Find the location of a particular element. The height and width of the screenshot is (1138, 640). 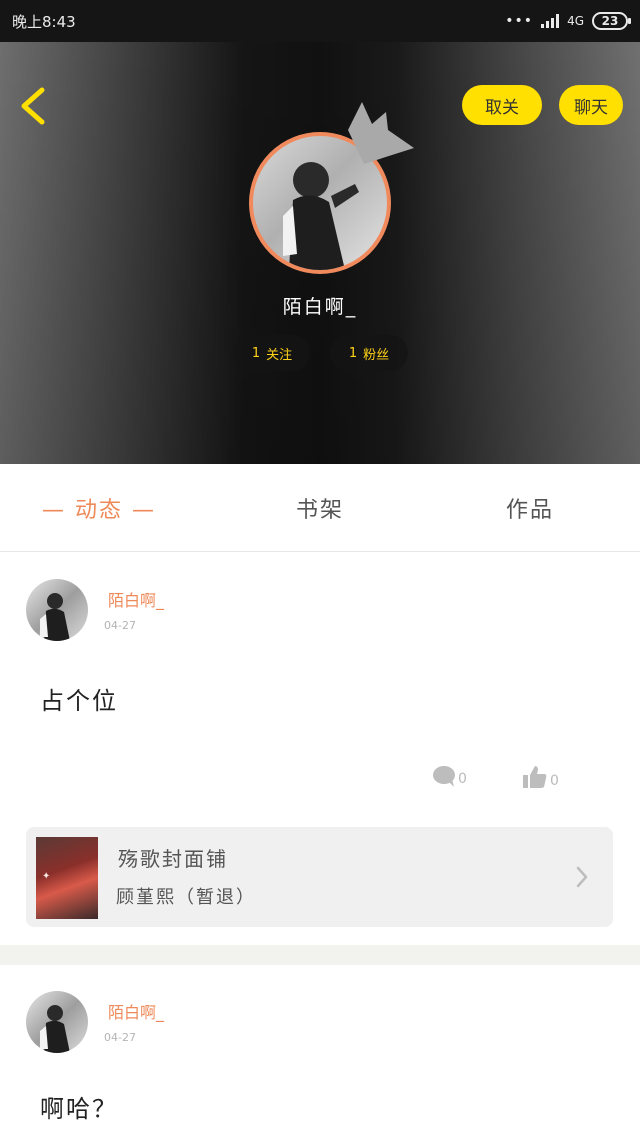

book-cover: ✦ is located at coordinates (67, 878).